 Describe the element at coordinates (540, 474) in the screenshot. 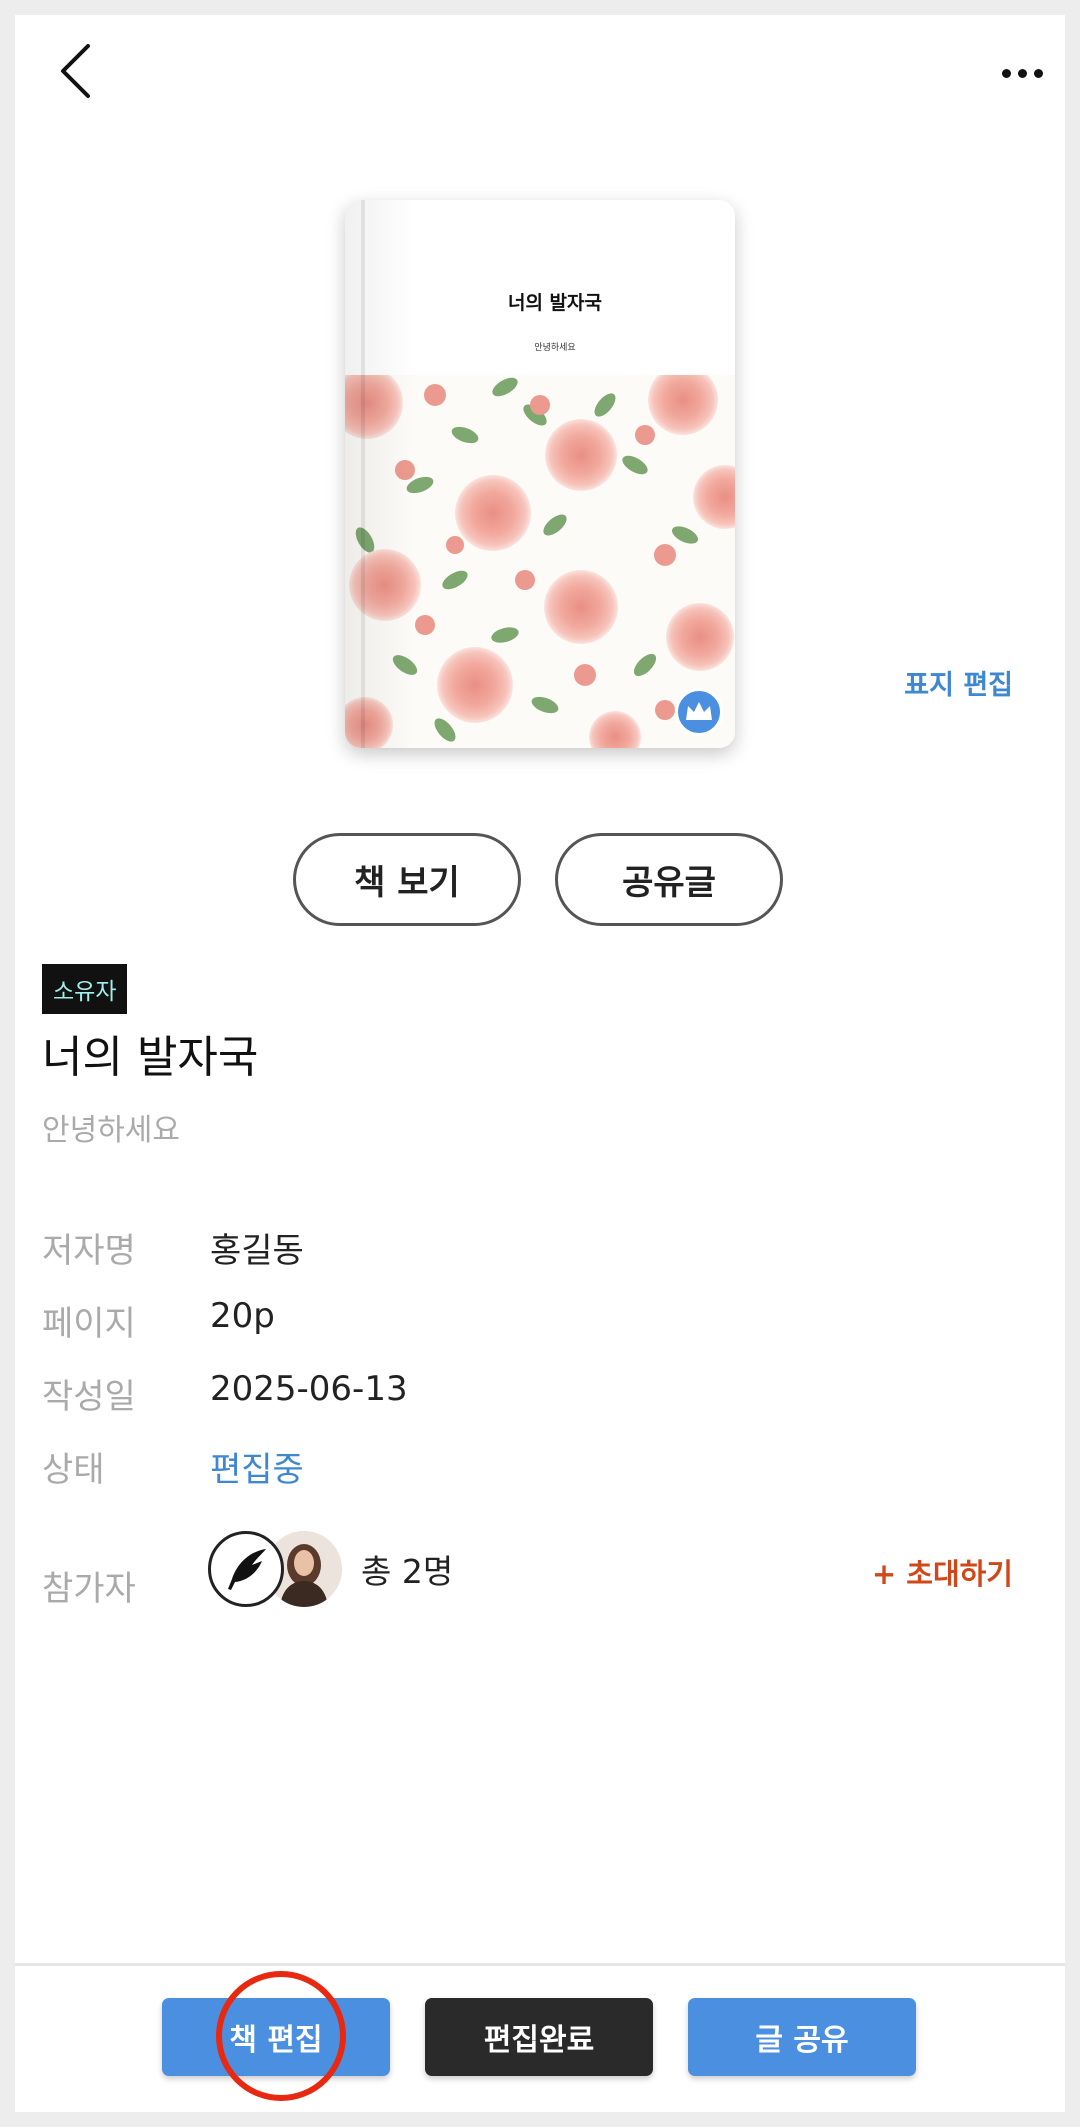

I see `book-cover: 너의 발자국 안녕하세요` at that location.